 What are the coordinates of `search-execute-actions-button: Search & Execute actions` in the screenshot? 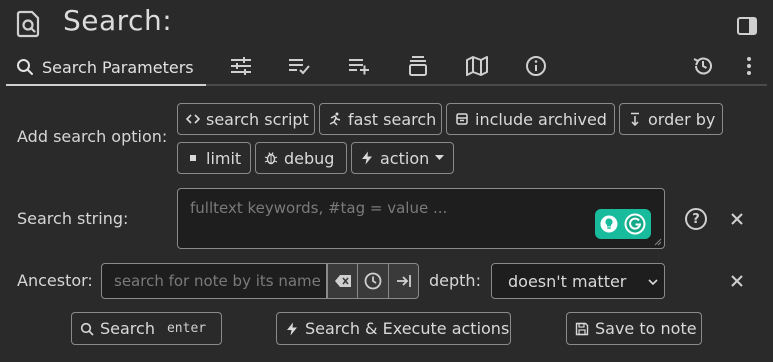 It's located at (393, 328).